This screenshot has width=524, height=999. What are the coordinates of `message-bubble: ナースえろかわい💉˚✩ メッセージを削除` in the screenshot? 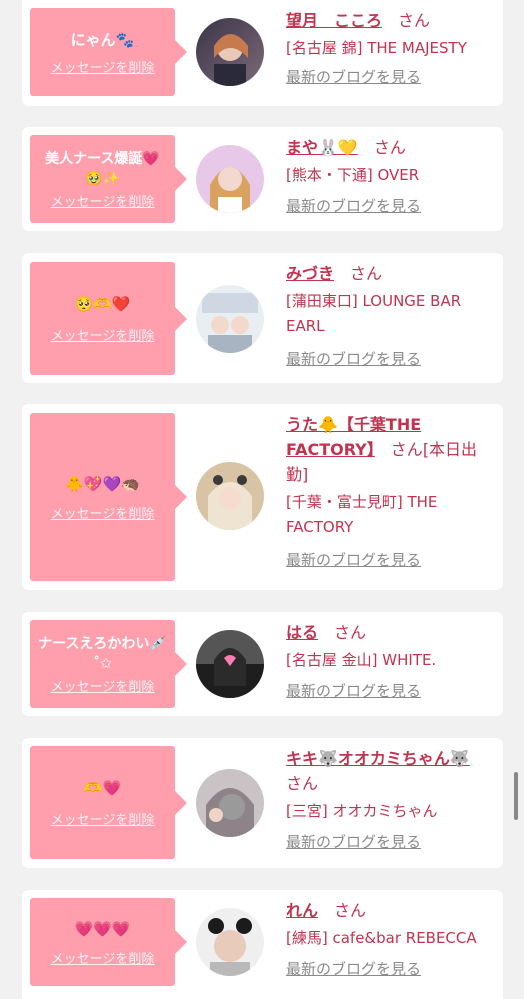 It's located at (108, 664).